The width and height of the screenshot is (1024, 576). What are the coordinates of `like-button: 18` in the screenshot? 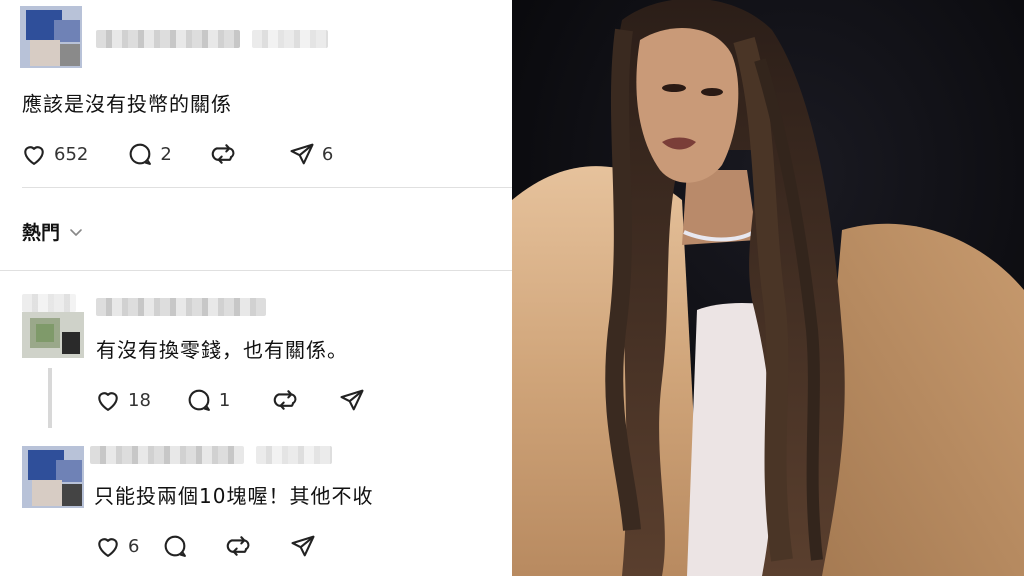 It's located at (122, 400).